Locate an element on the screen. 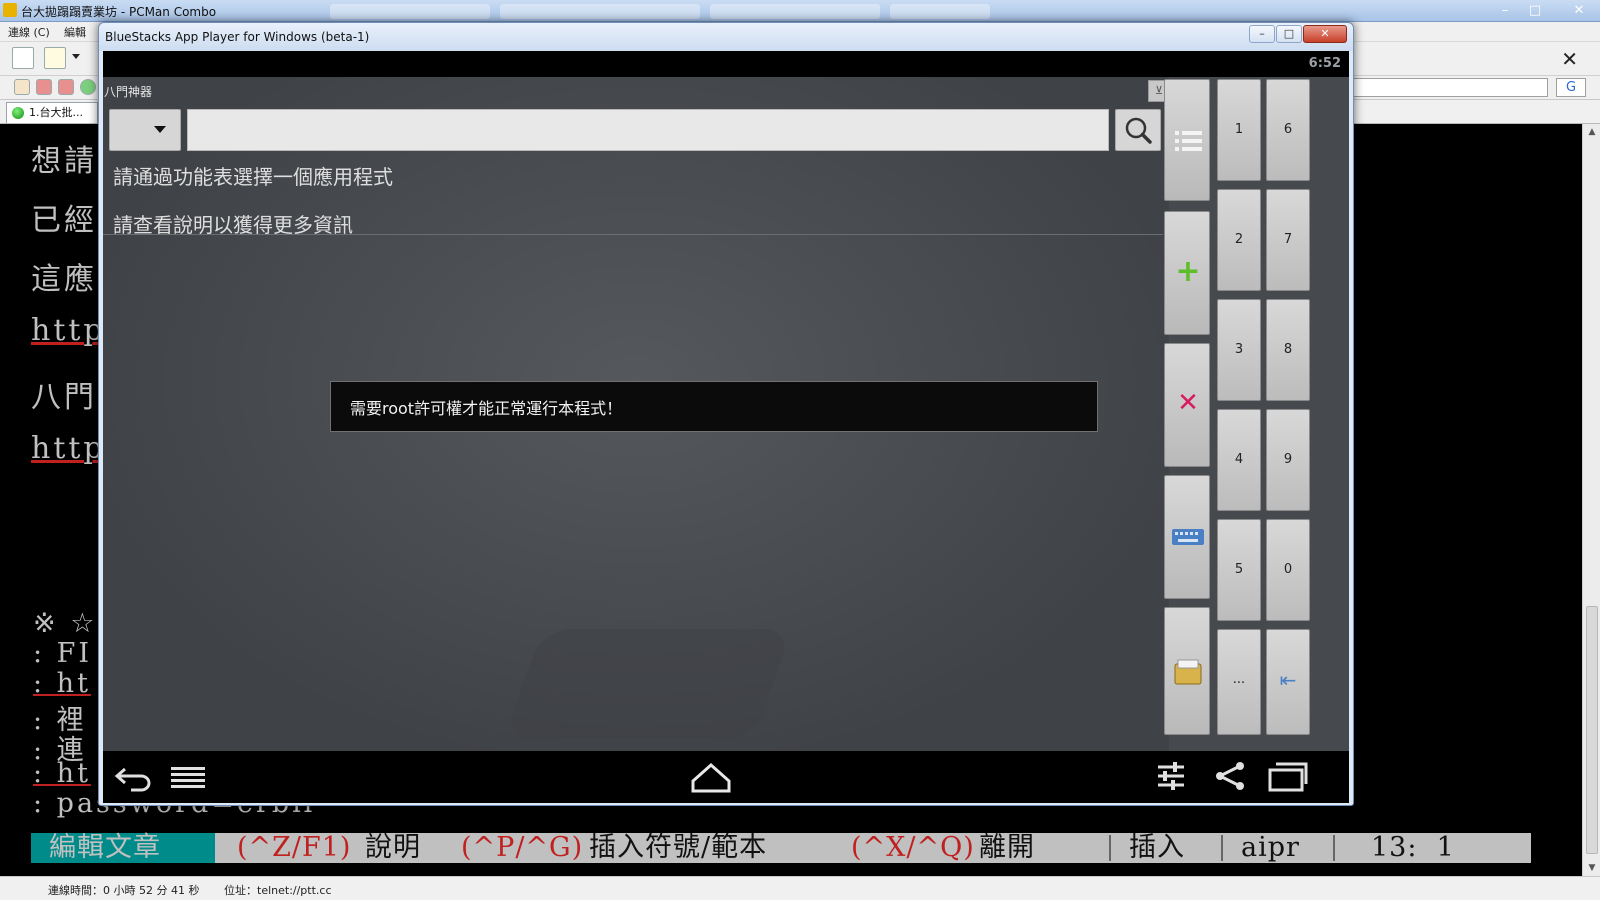 This screenshot has height=900, width=1600. numpad-key-left-4: 5 is located at coordinates (1239, 570).